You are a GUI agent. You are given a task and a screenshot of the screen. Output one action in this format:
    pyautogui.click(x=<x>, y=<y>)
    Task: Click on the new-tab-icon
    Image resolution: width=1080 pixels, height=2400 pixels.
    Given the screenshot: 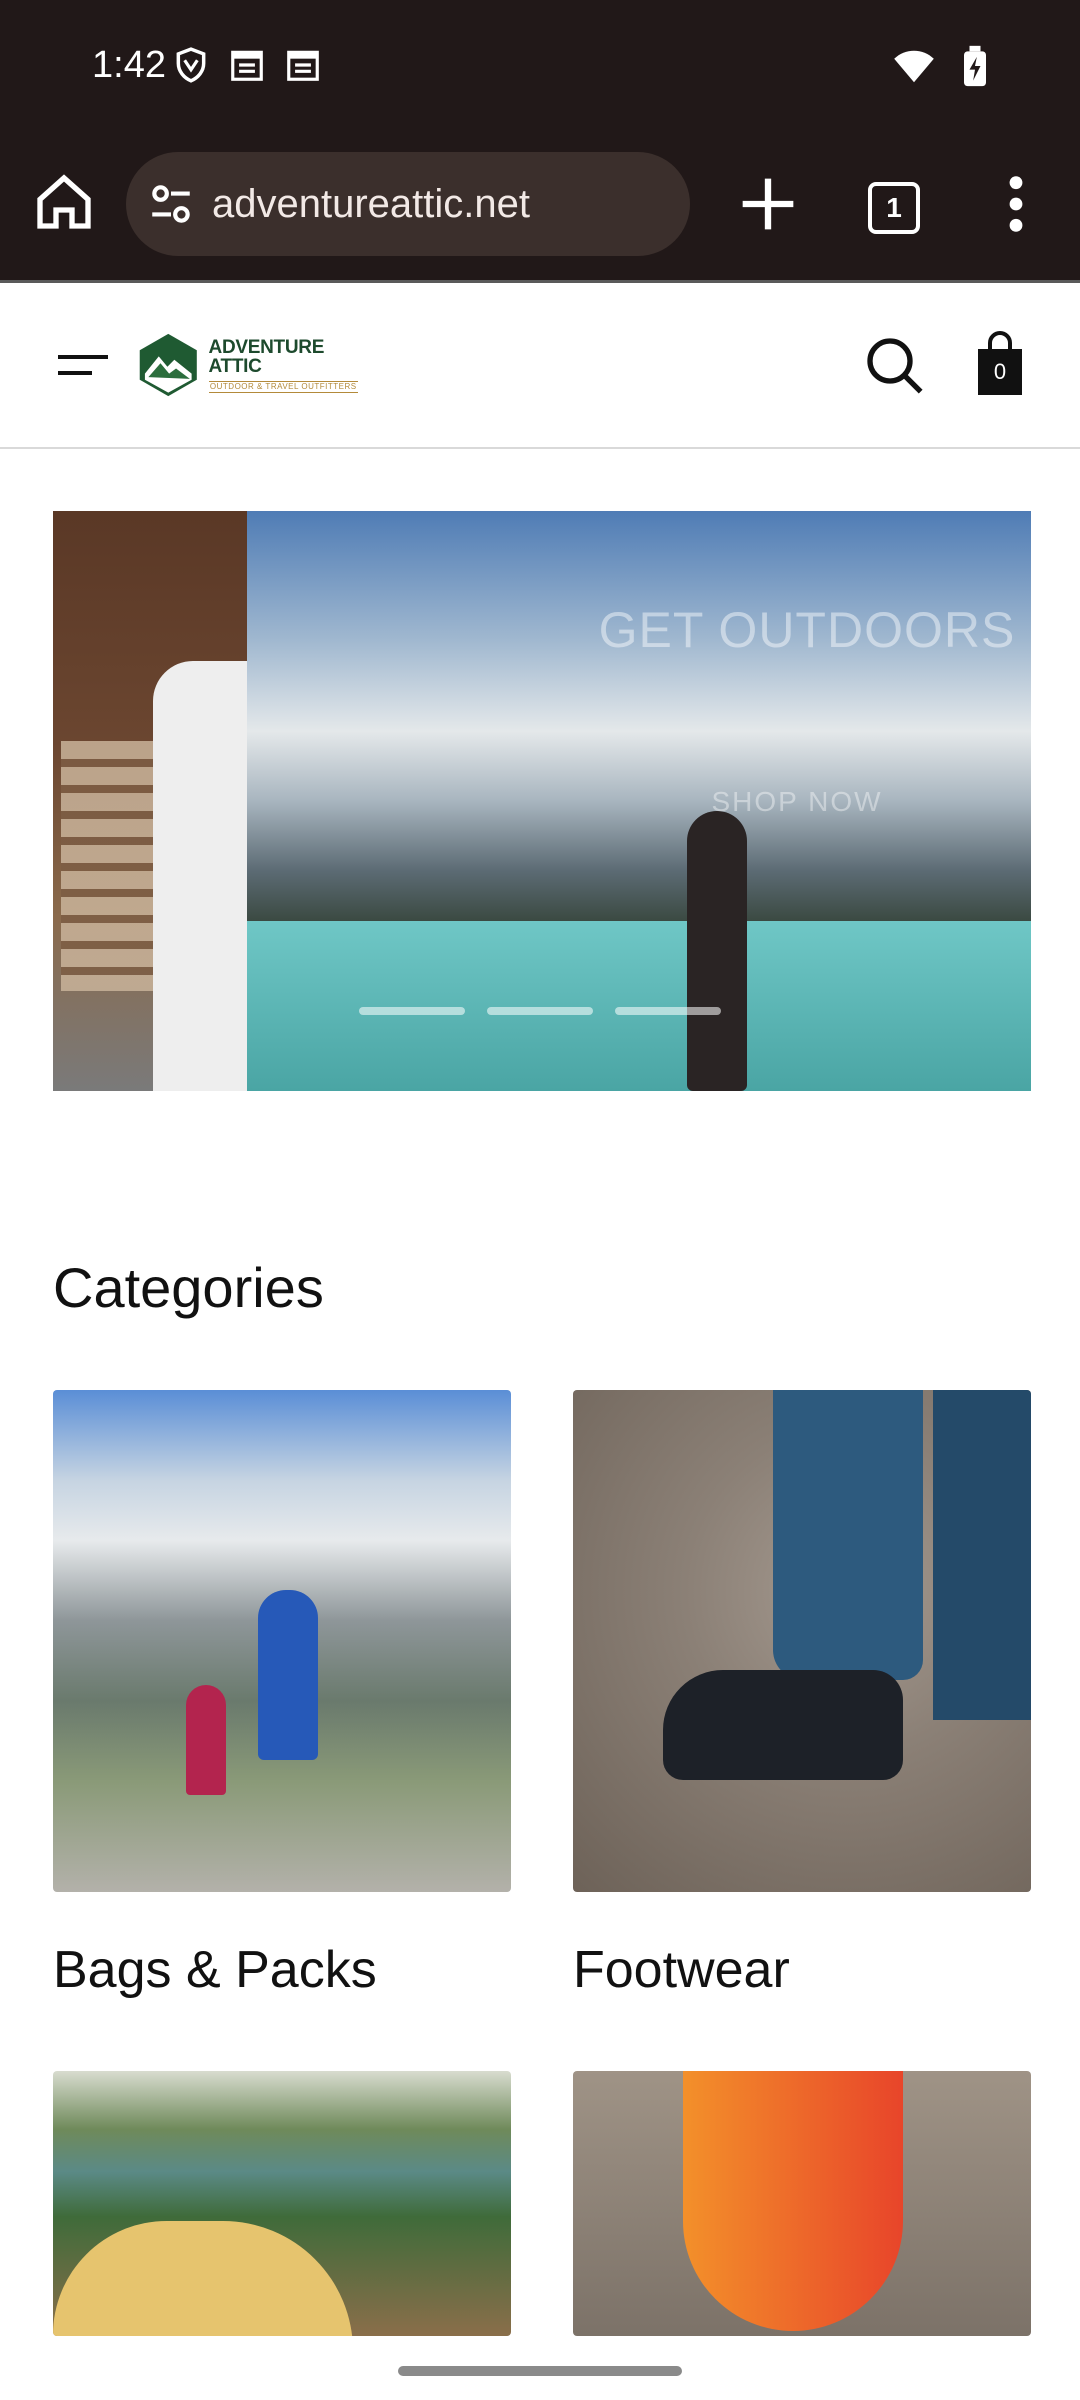 What is the action you would take?
    pyautogui.click(x=768, y=204)
    